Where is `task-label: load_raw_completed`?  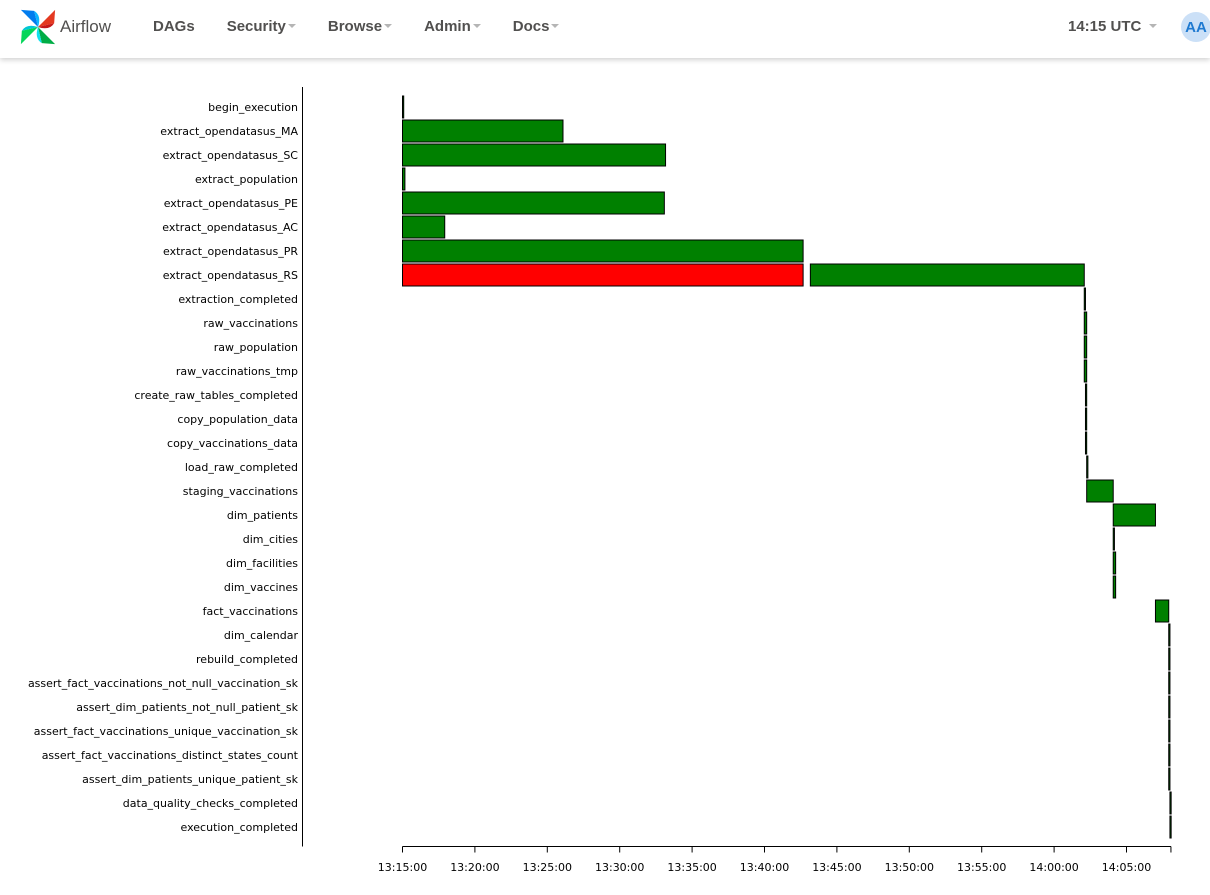
task-label: load_raw_completed is located at coordinates (241, 467).